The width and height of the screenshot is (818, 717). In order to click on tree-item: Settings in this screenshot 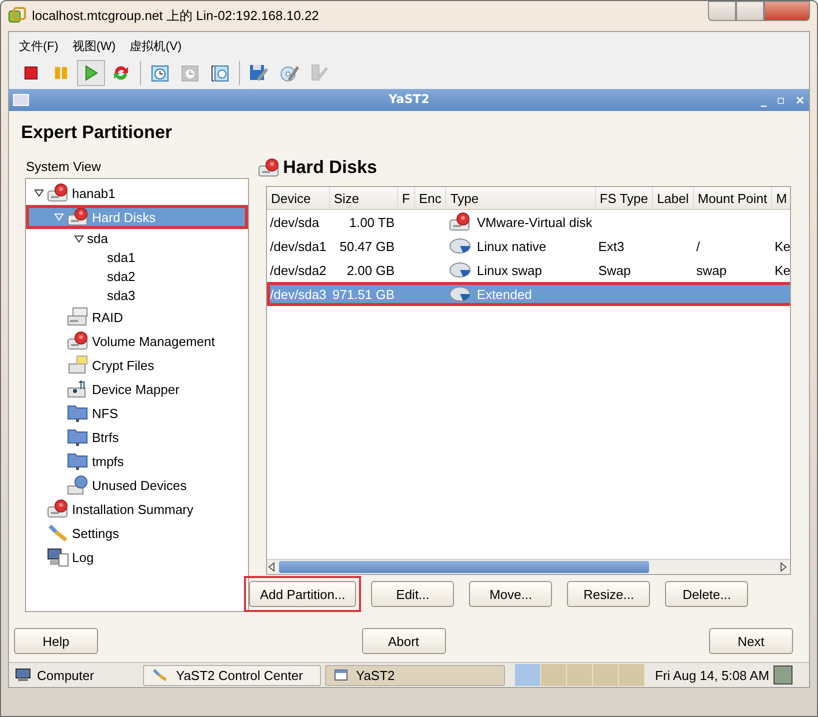, I will do `click(137, 533)`.